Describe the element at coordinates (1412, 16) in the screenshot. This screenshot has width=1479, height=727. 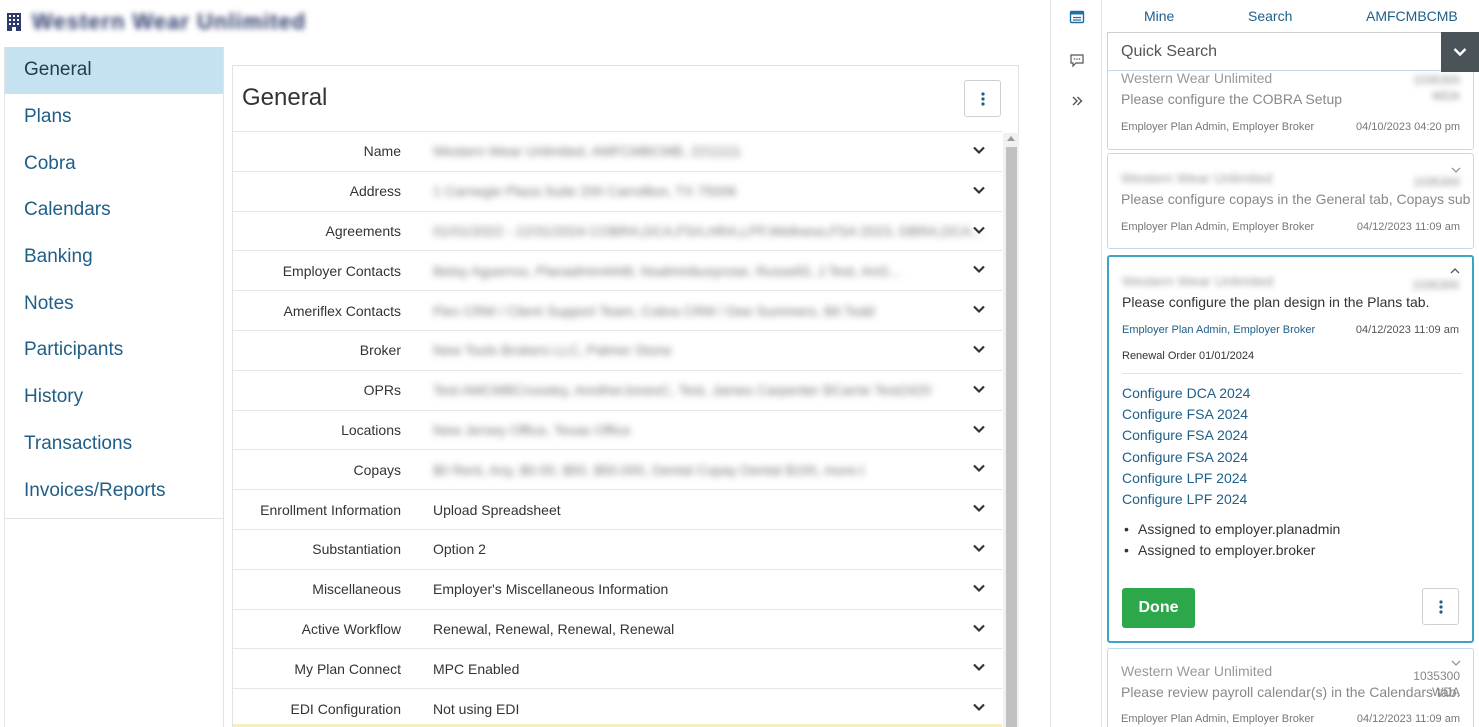
I see `tab-employer-code: AMFCMBCMB` at that location.